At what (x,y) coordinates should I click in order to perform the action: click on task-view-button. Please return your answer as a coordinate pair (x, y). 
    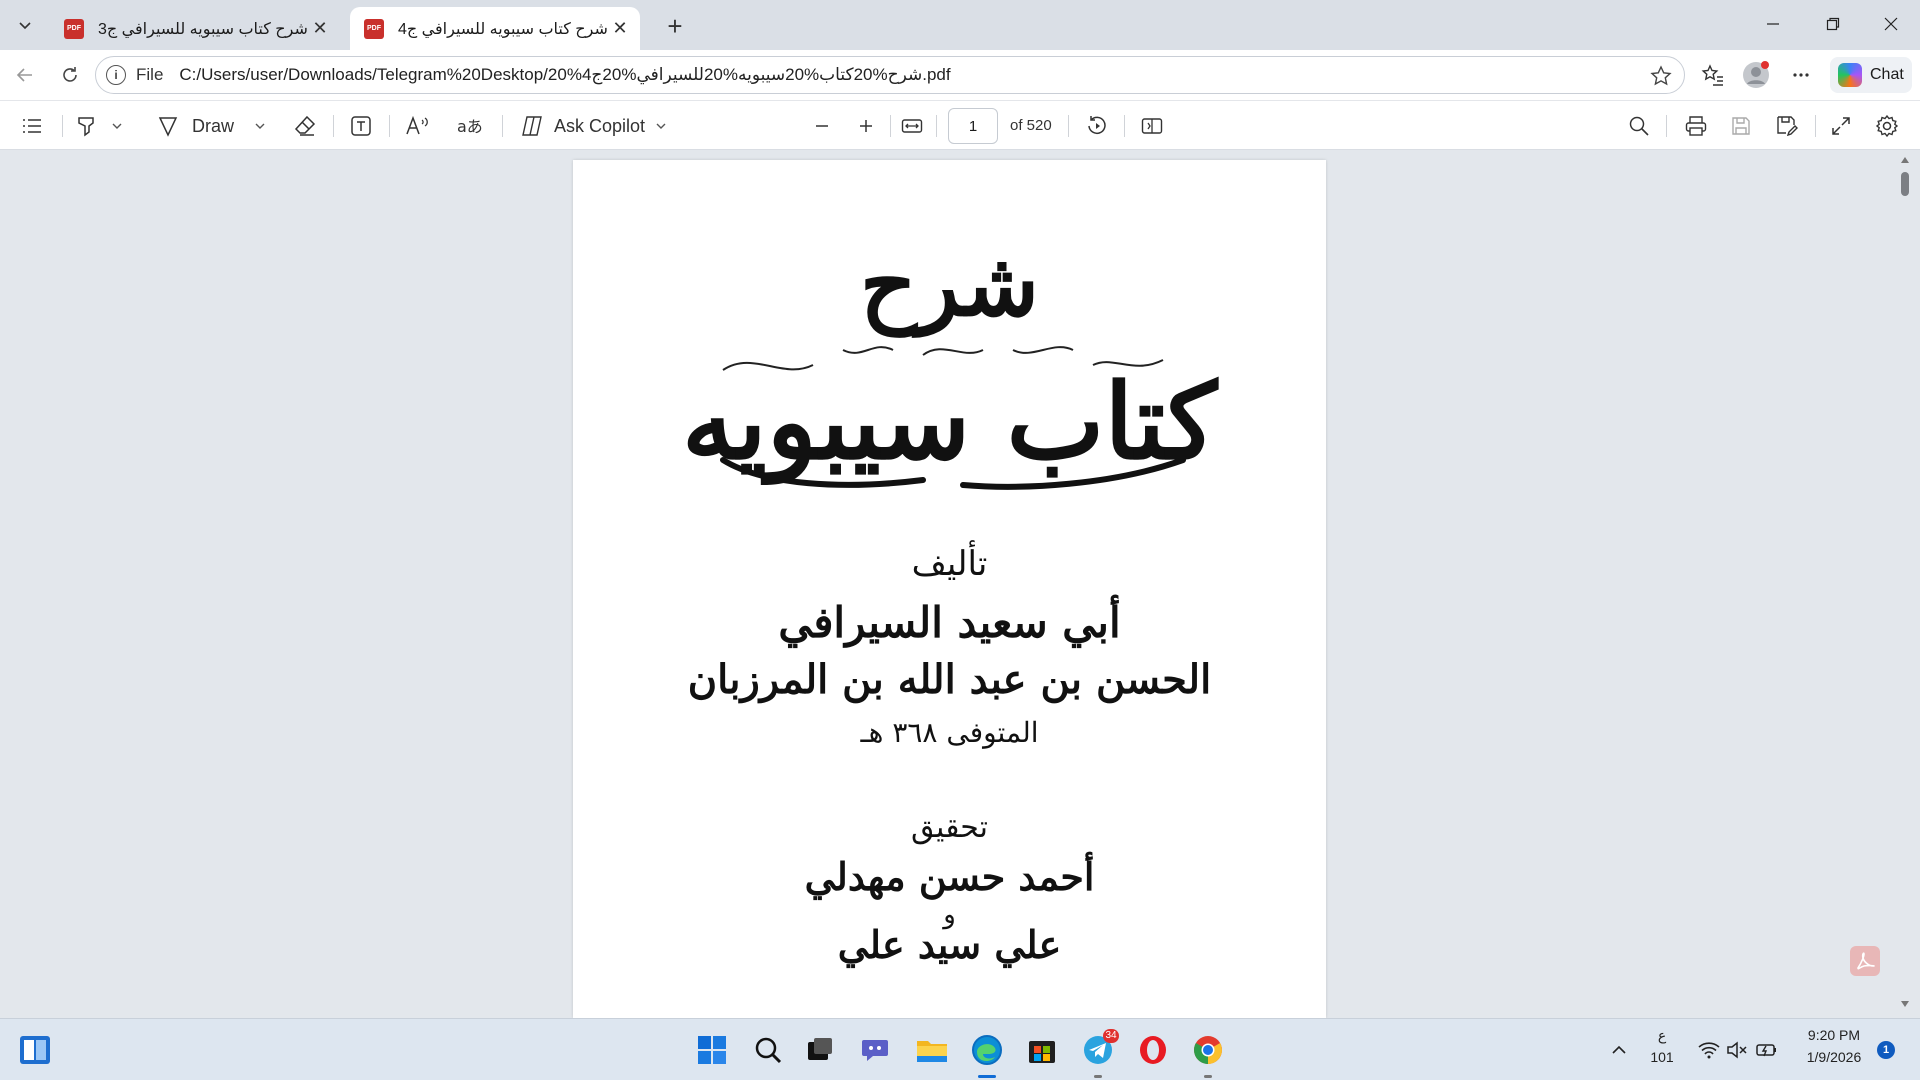
    Looking at the image, I should click on (820, 1050).